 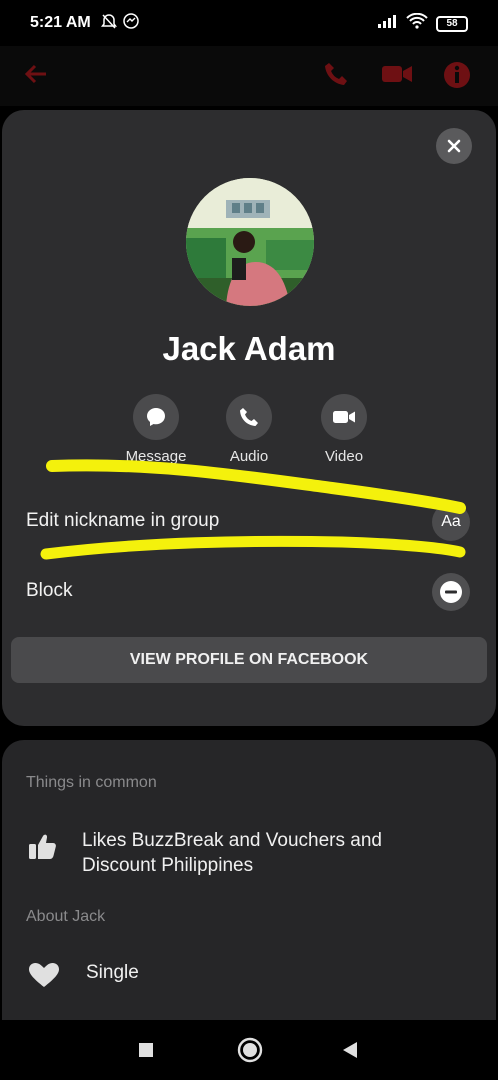 What do you see at coordinates (123, 520) in the screenshot?
I see `edit-nickname-label: Edit nickname in group` at bounding box center [123, 520].